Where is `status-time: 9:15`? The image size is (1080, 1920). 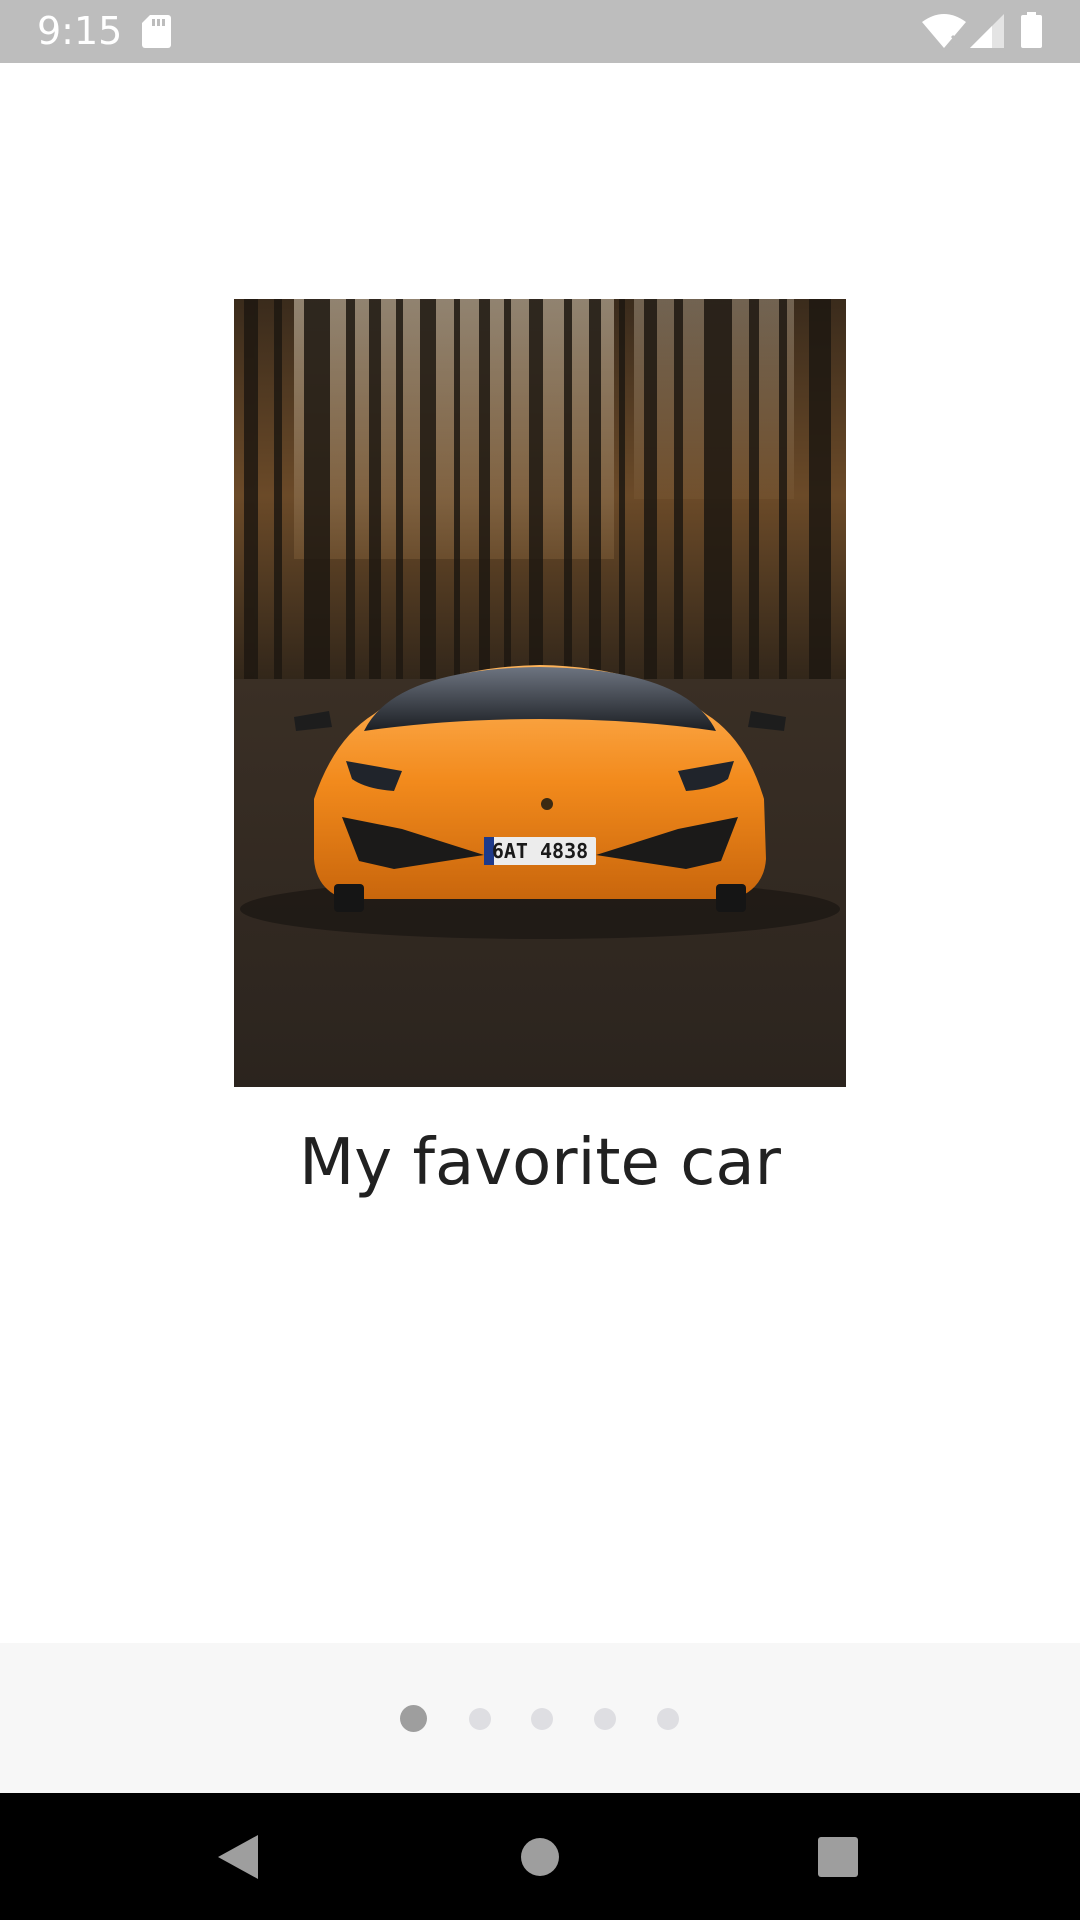 status-time: 9:15 is located at coordinates (80, 31).